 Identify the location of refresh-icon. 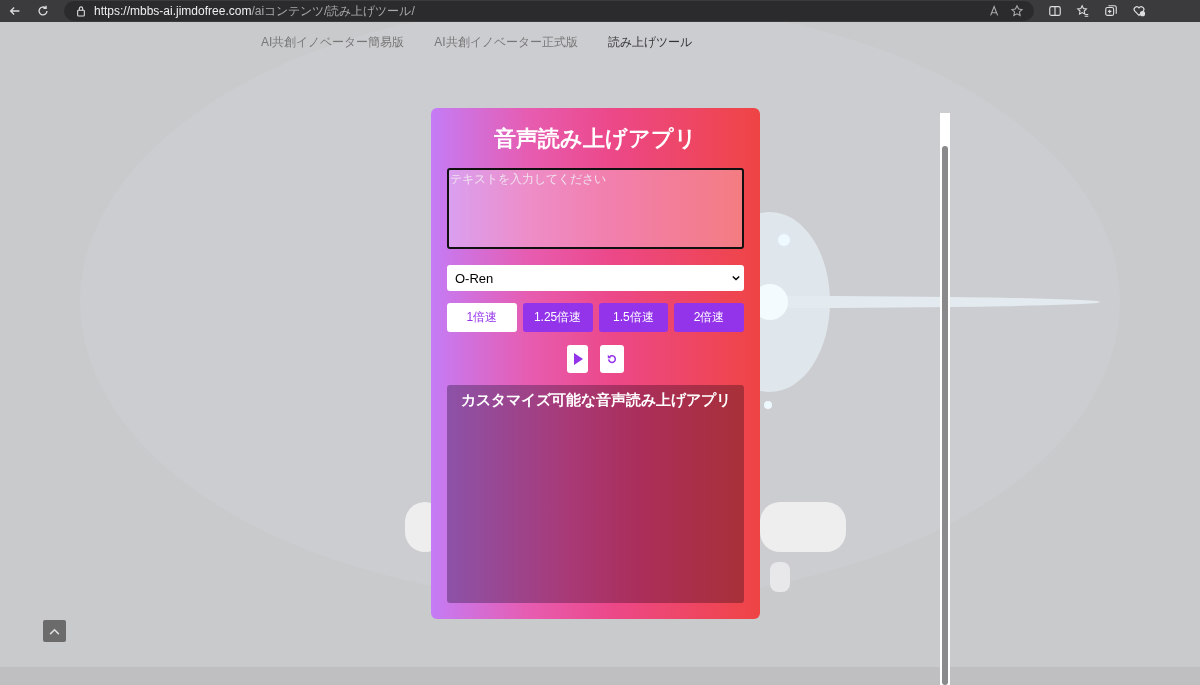
(43, 11).